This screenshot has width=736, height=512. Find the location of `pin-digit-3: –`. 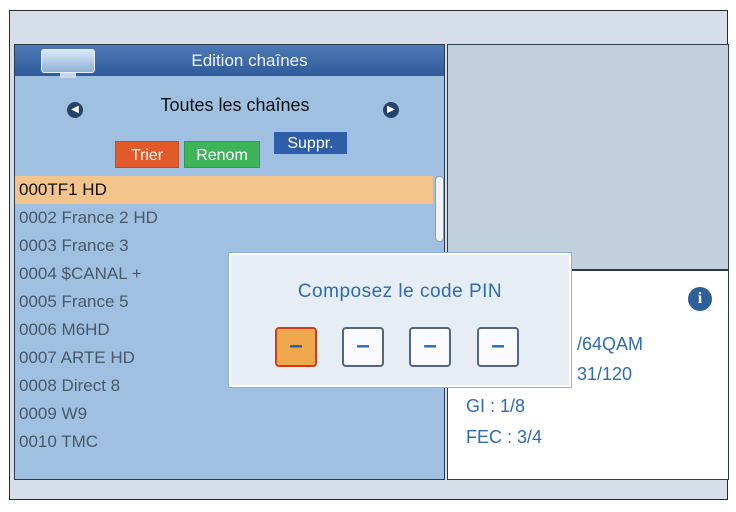

pin-digit-3: – is located at coordinates (430, 347).